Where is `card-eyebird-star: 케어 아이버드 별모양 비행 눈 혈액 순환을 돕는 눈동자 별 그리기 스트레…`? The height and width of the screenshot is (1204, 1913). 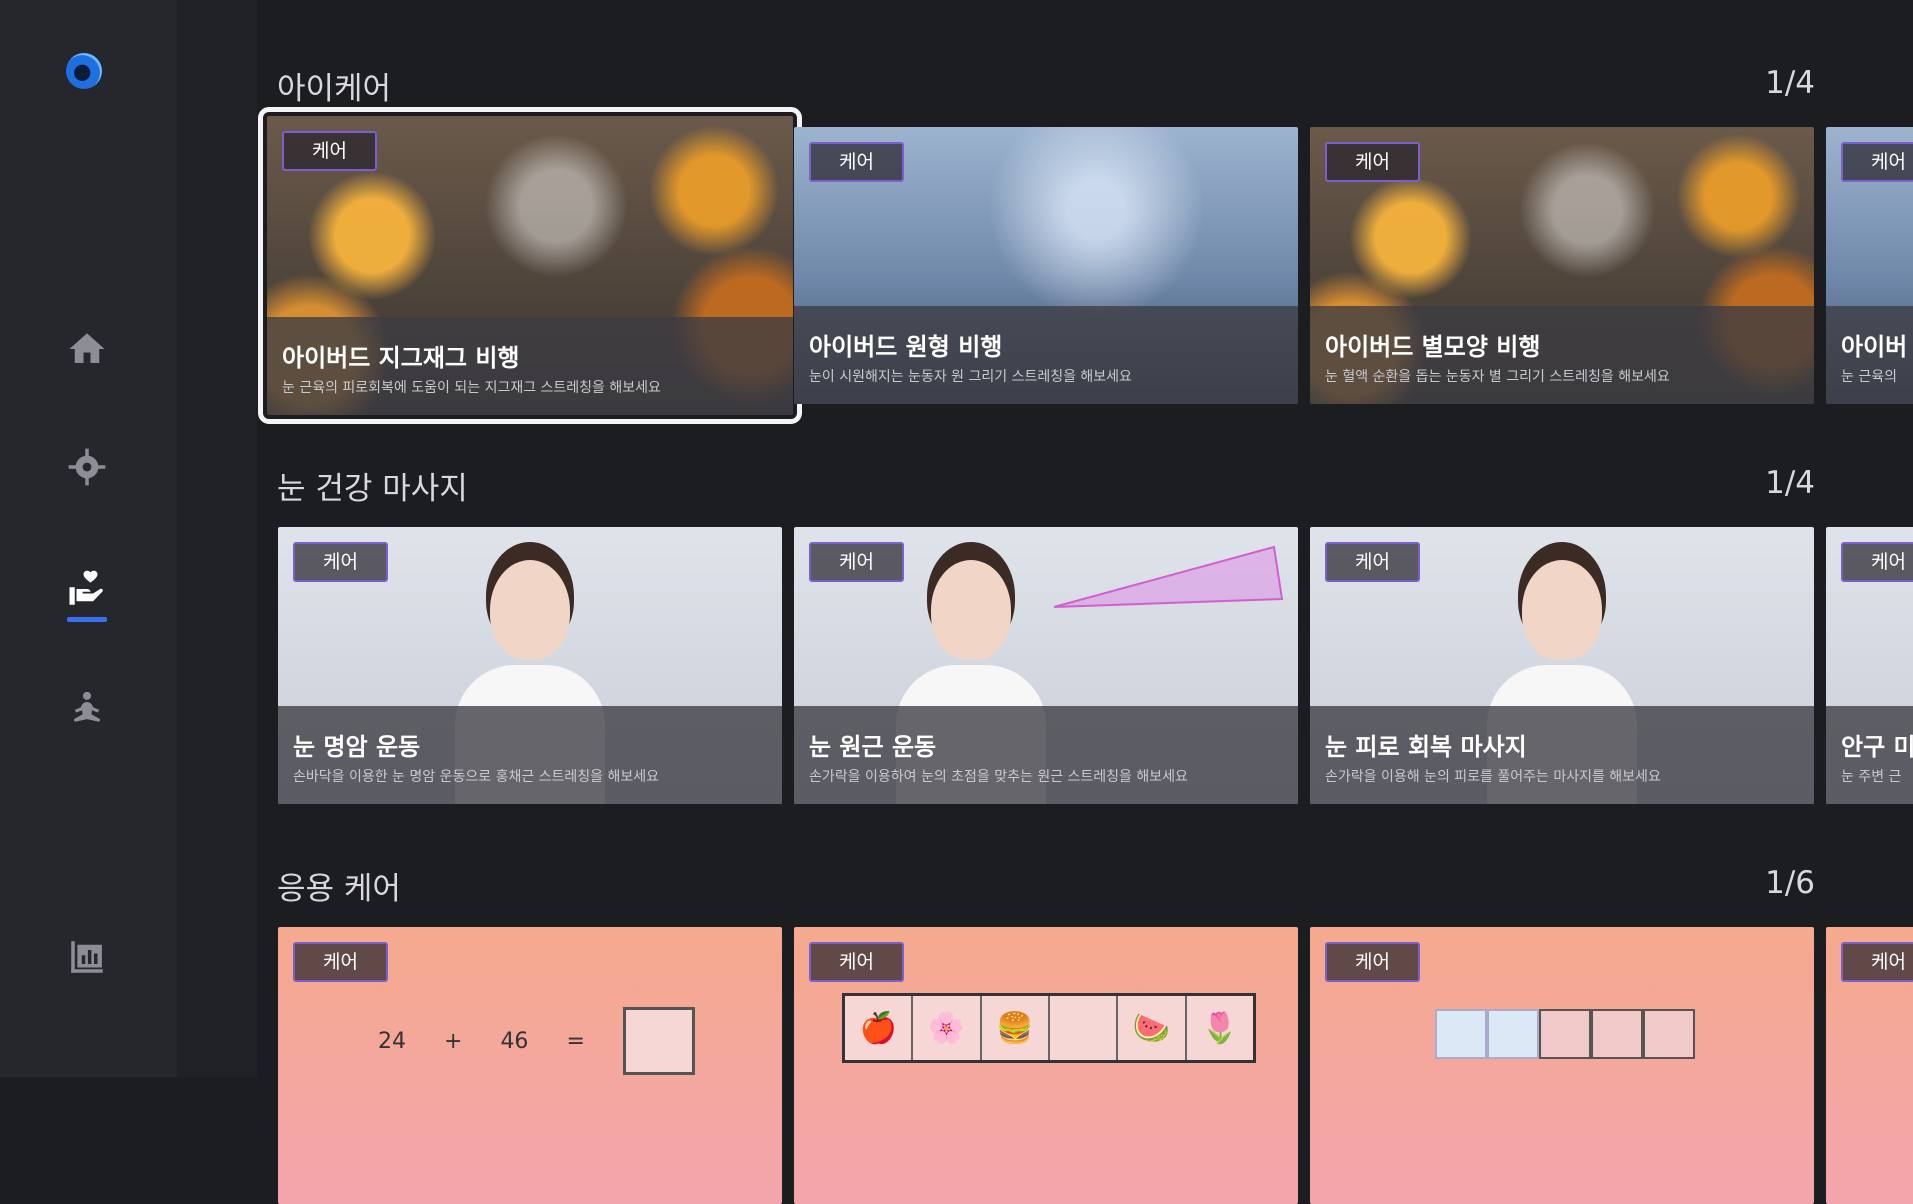
card-eyebird-star: 케어 아이버드 별모양 비행 눈 혈액 순환을 돕는 눈동자 별 그리기 스트레… is located at coordinates (1562, 265).